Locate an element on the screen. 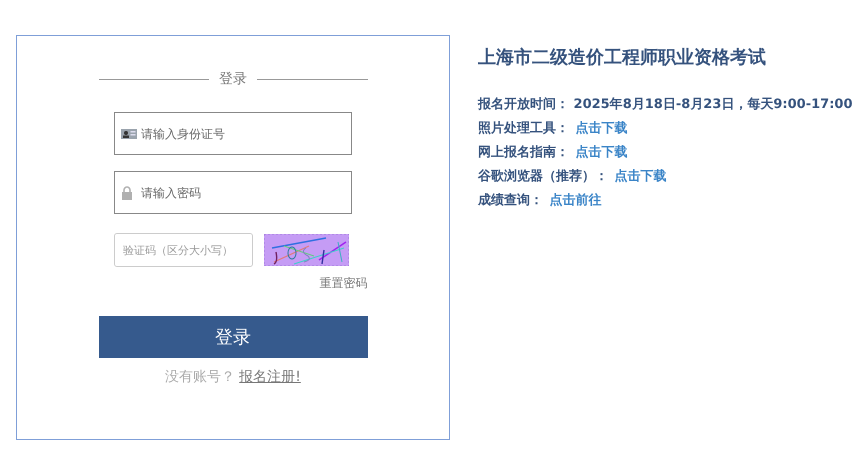 Image resolution: width=867 pixels, height=453 pixels. info-link: 点击前往 is located at coordinates (576, 200).